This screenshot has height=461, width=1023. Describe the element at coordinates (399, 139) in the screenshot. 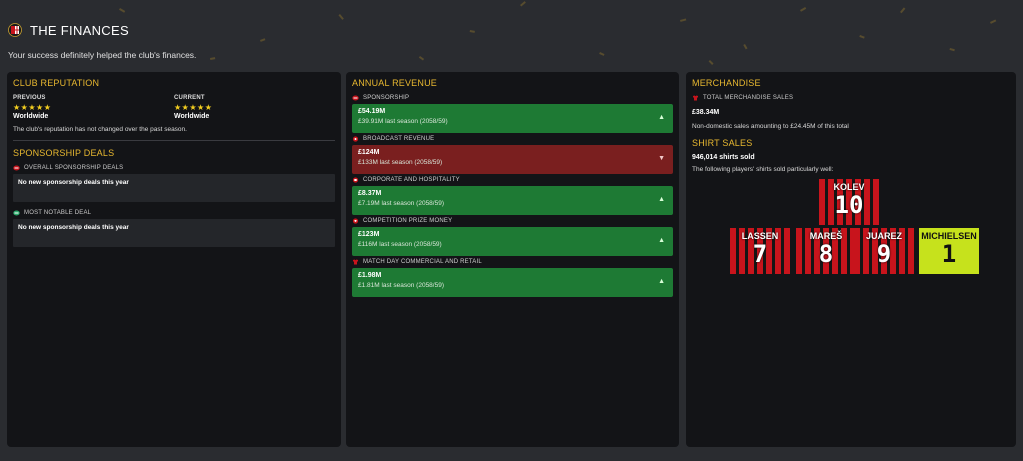

I see `revenue-label: BROADCAST REVENUE` at that location.